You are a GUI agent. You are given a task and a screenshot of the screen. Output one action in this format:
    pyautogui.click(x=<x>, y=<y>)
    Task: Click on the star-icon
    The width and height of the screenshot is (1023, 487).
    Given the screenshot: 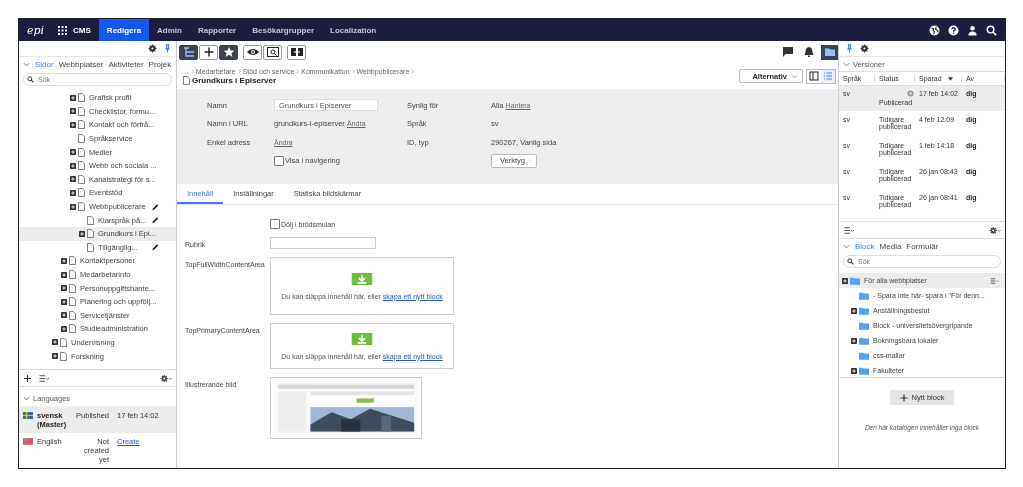 What is the action you would take?
    pyautogui.click(x=228, y=52)
    